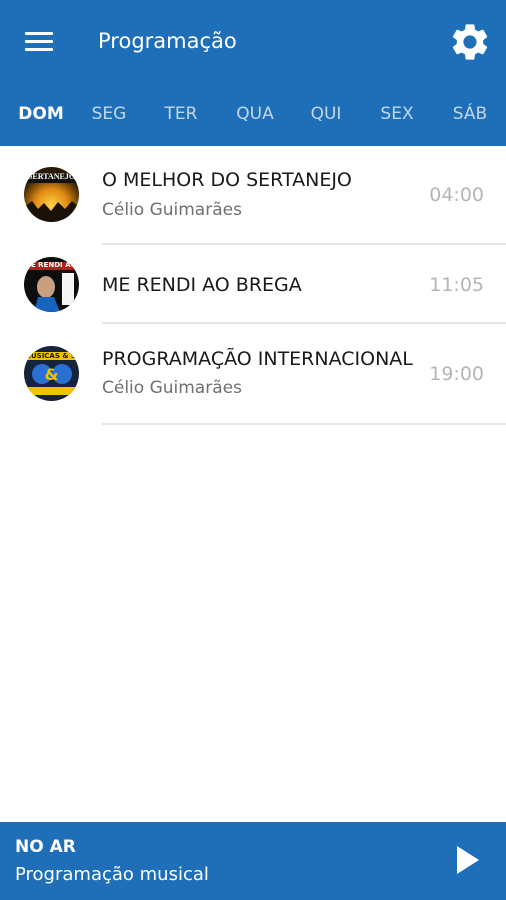 The height and width of the screenshot is (900, 506). I want to click on on-air-label: NO AR, so click(45, 847).